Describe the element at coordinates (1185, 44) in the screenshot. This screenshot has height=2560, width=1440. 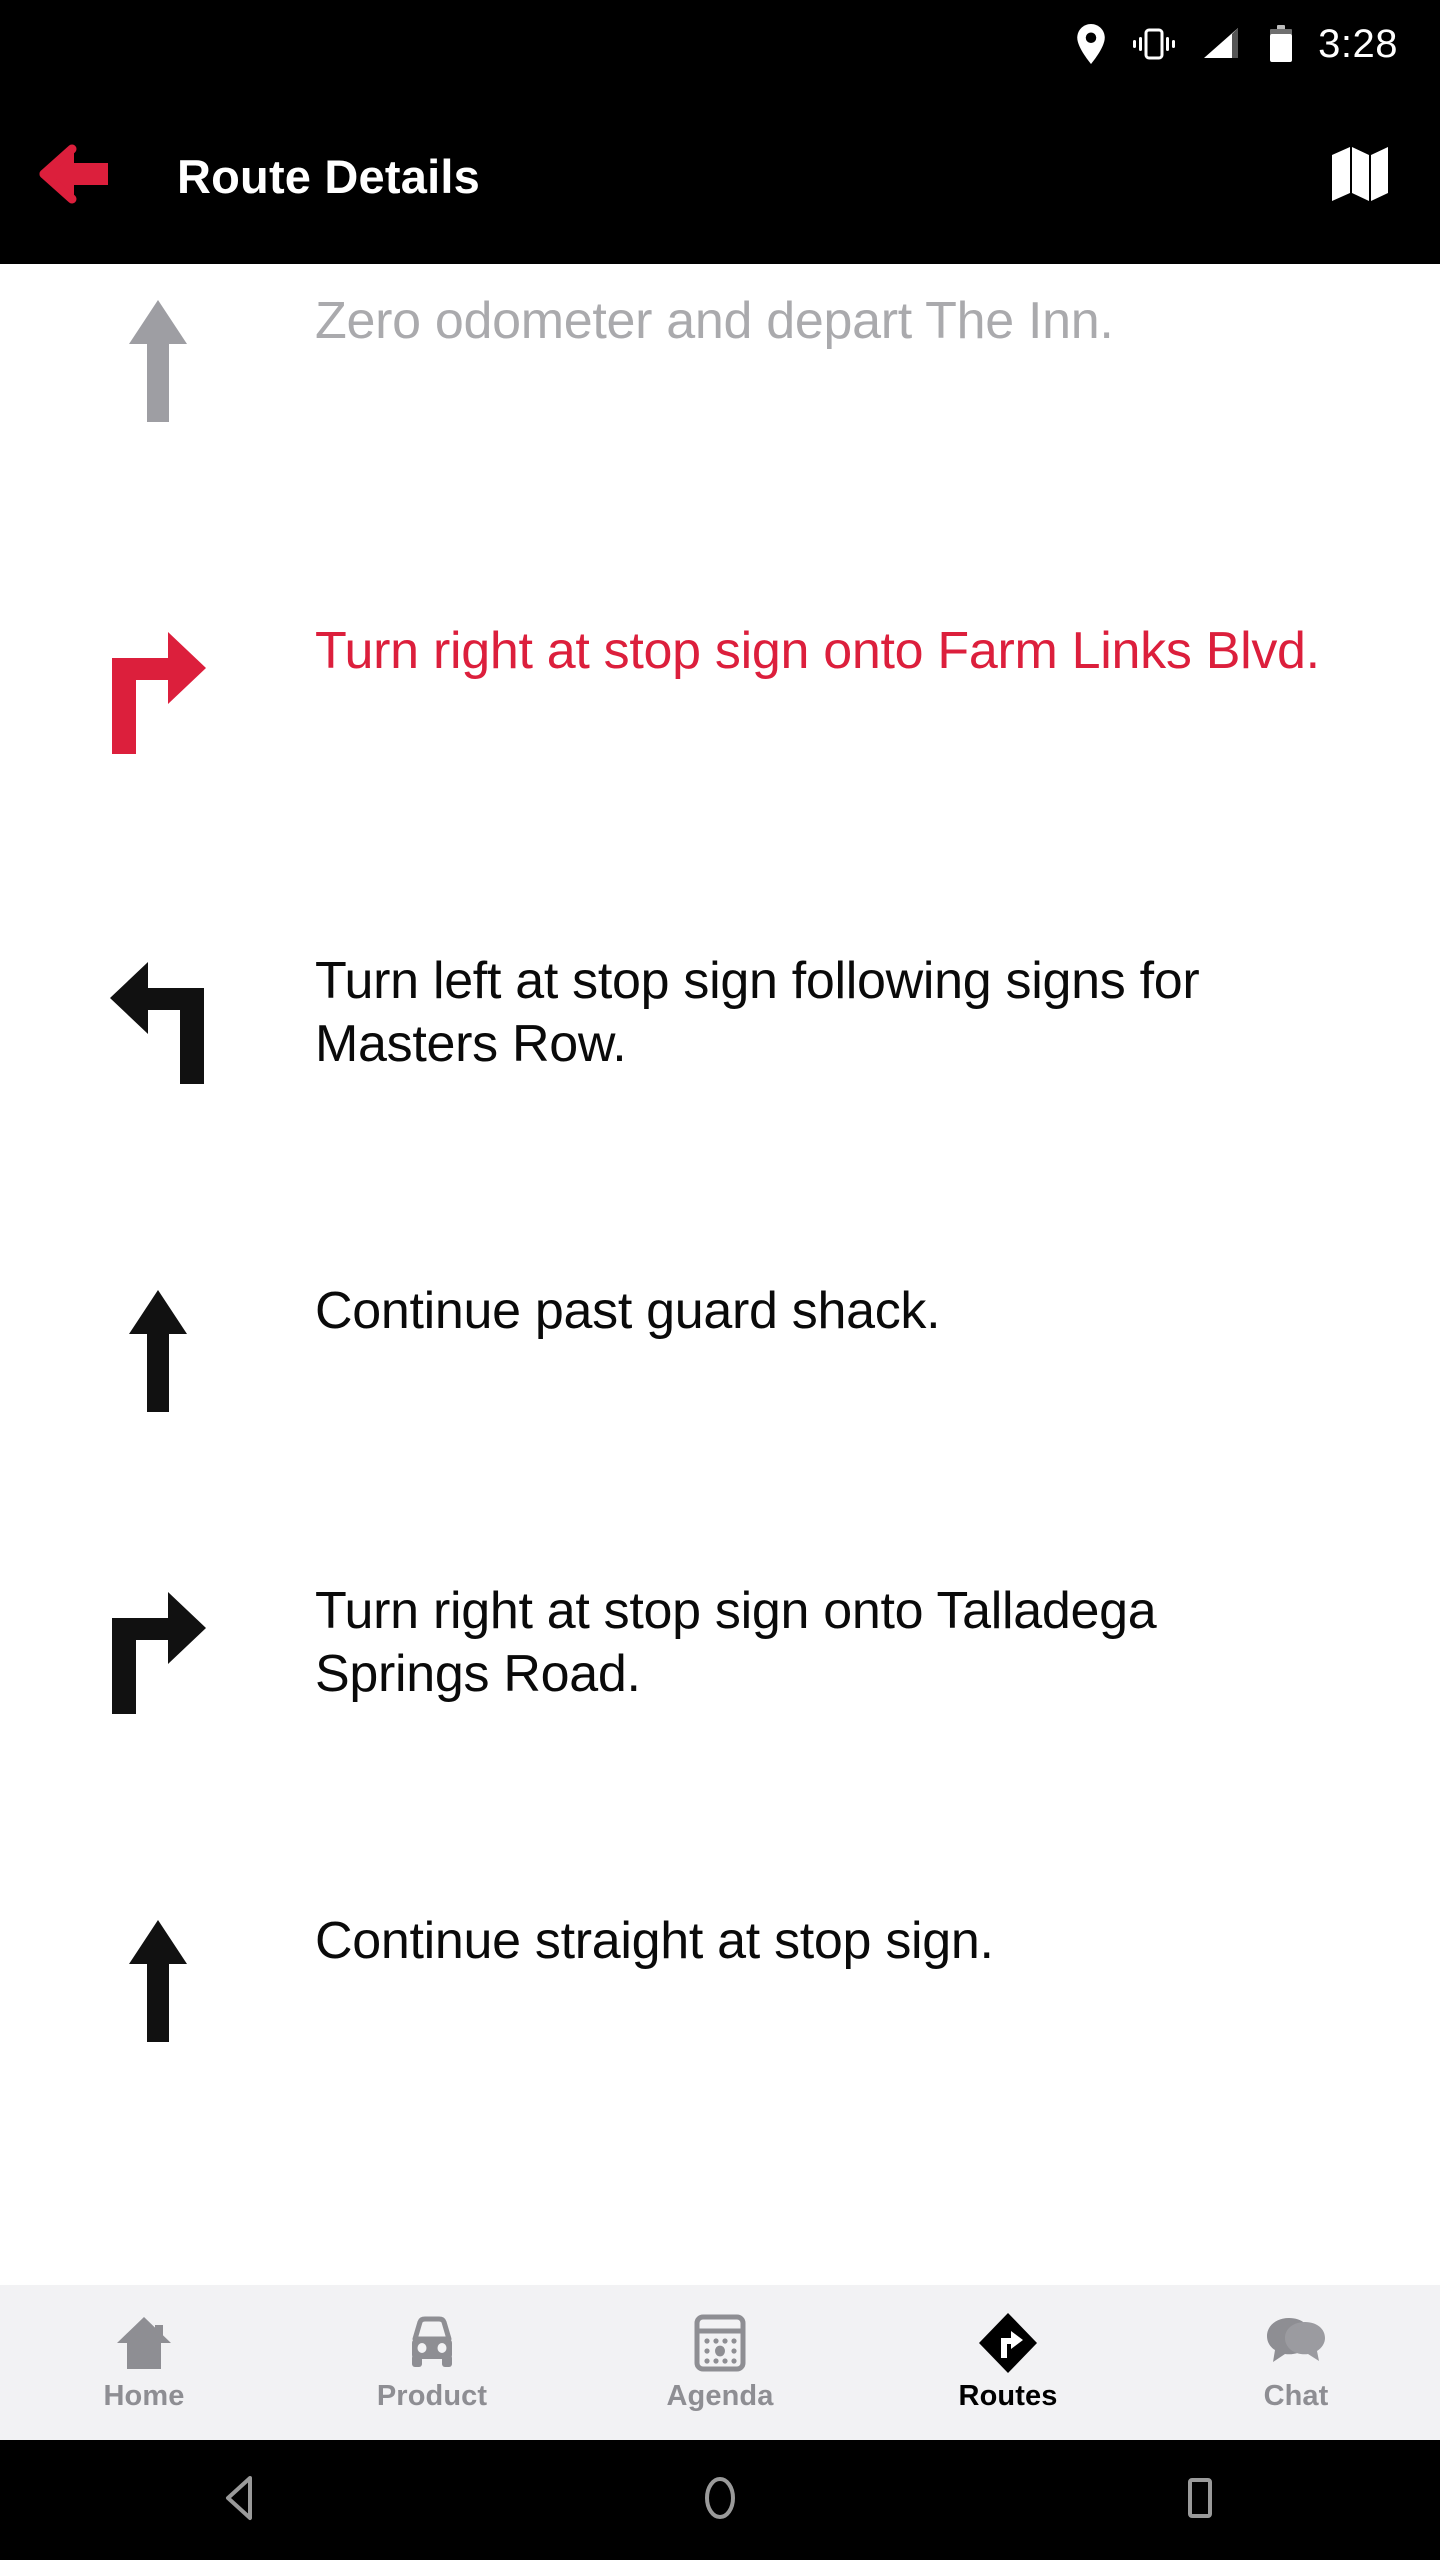
I see `status-icon-group` at that location.